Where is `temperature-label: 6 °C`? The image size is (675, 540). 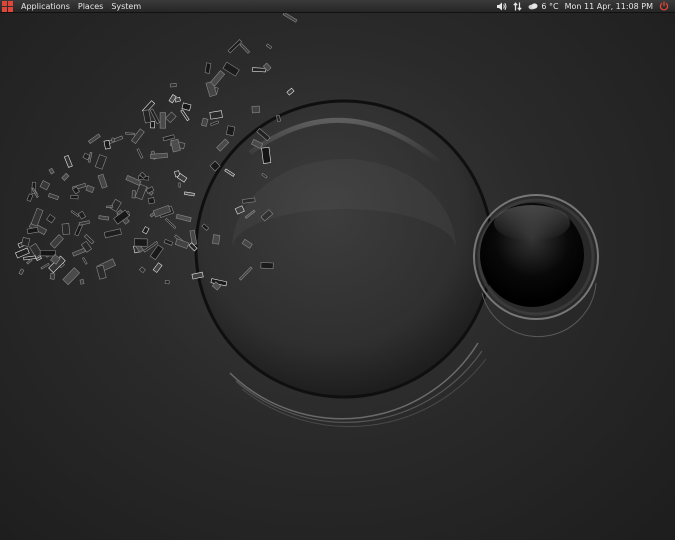 temperature-label: 6 °C is located at coordinates (550, 6).